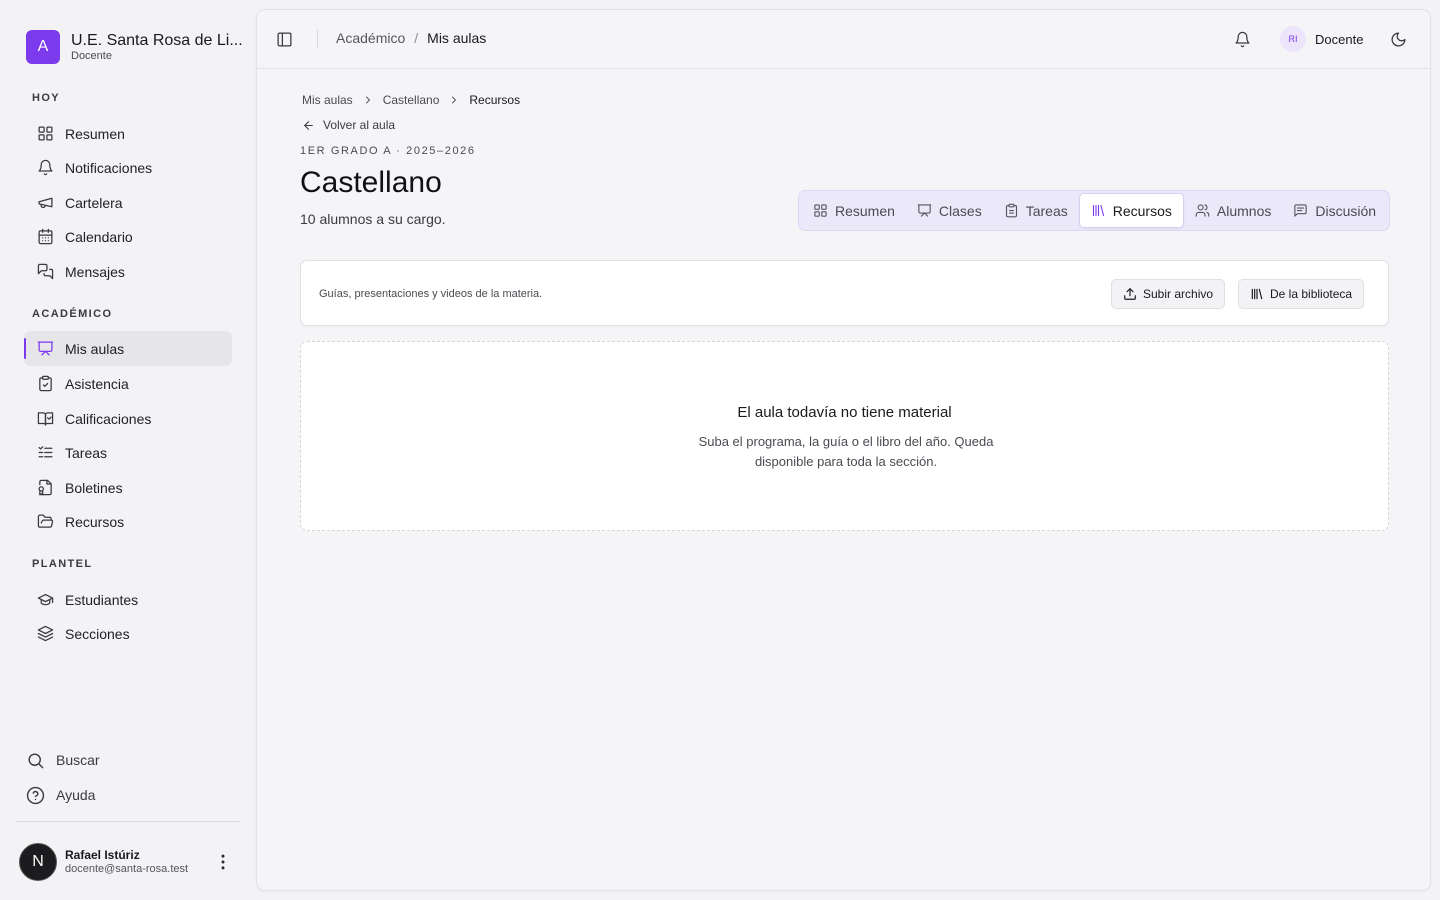 This screenshot has width=1440, height=900. Describe the element at coordinates (95, 348) in the screenshot. I see `sidebar-item-label: Mis aulas` at that location.